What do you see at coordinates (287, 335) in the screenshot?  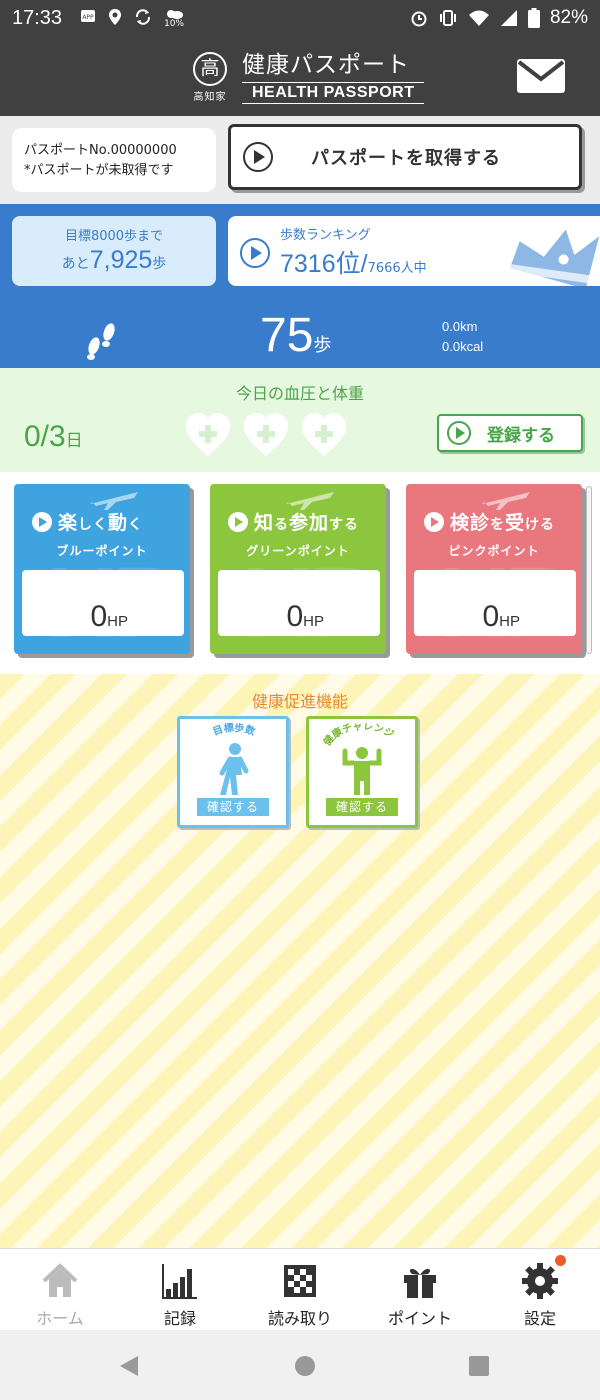 I see `step-count-value: 75` at bounding box center [287, 335].